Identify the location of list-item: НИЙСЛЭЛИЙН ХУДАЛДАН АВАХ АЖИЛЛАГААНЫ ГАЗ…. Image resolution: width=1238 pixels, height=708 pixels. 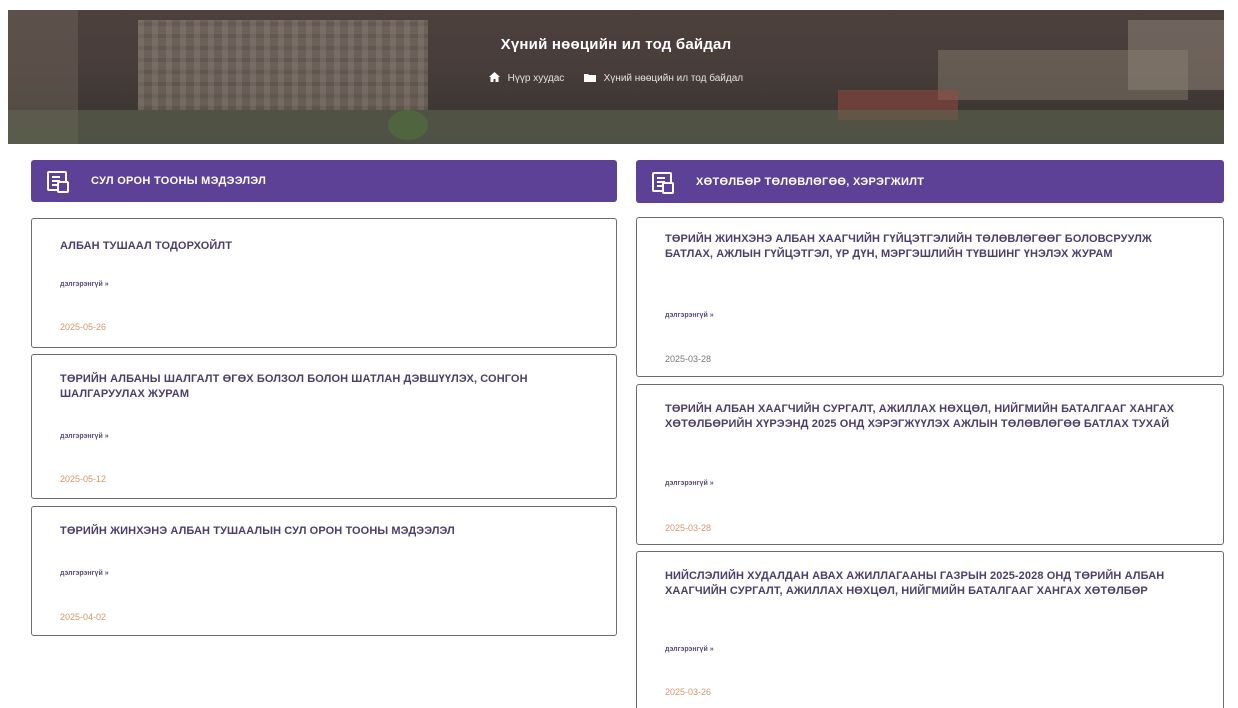
(930, 629).